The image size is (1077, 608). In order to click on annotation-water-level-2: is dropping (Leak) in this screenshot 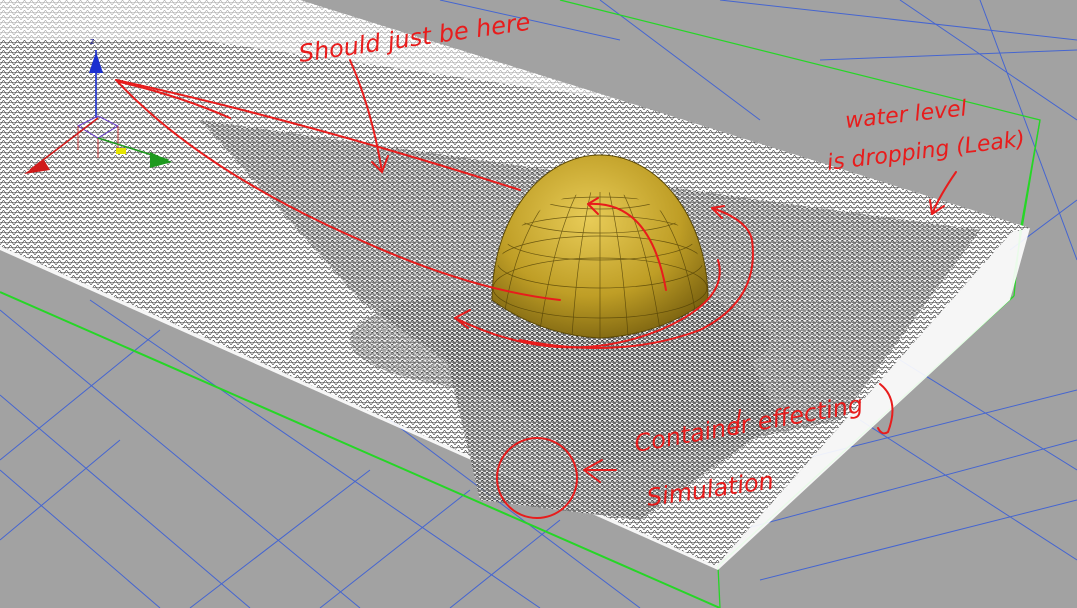, I will do `click(926, 151)`.